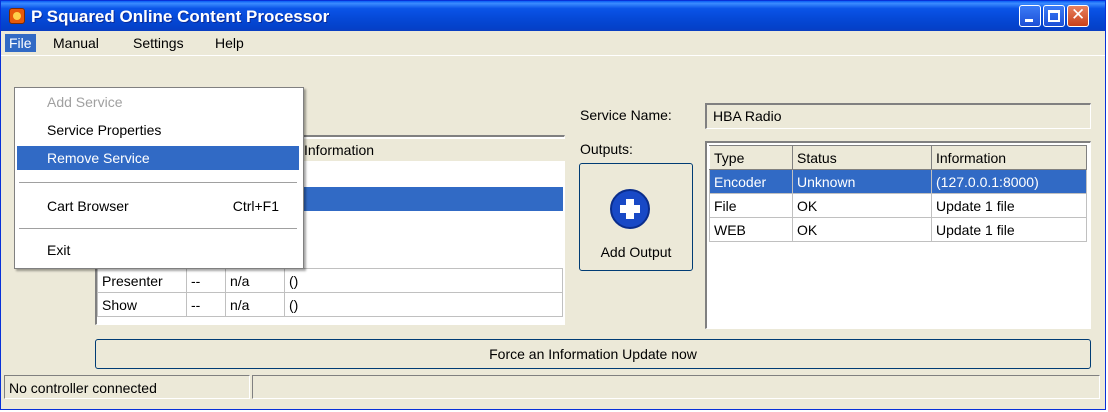  I want to click on outputs-header-row: Type Status Information, so click(898, 157).